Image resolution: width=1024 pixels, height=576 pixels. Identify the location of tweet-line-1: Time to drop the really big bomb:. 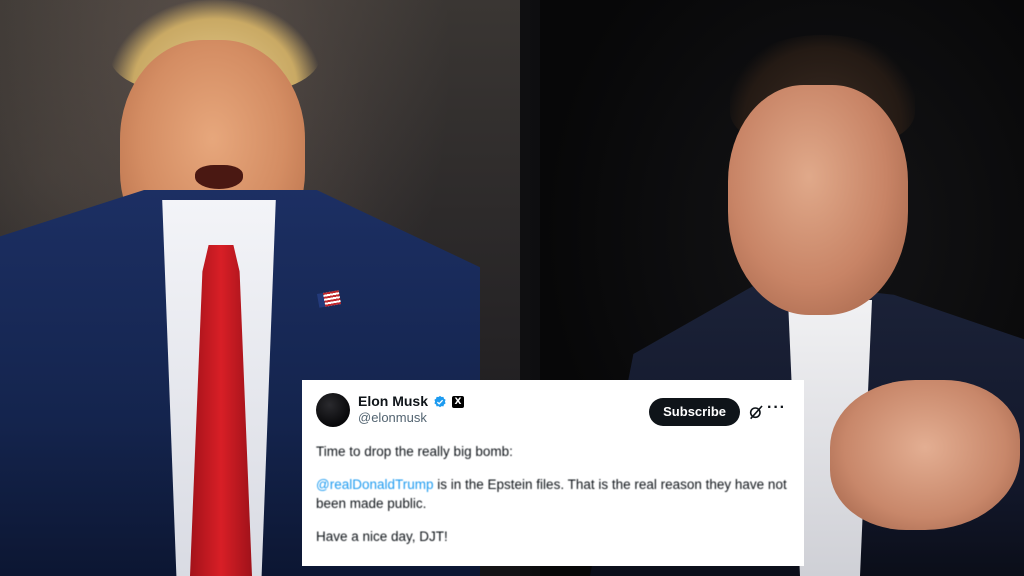
(414, 451).